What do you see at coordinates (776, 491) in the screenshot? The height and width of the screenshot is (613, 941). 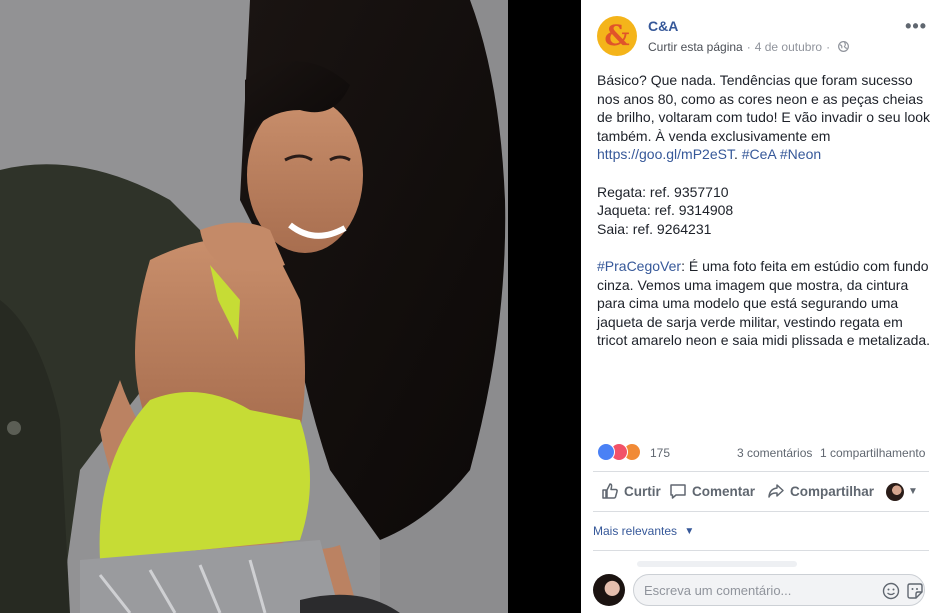 I see `share-arrow-icon` at bounding box center [776, 491].